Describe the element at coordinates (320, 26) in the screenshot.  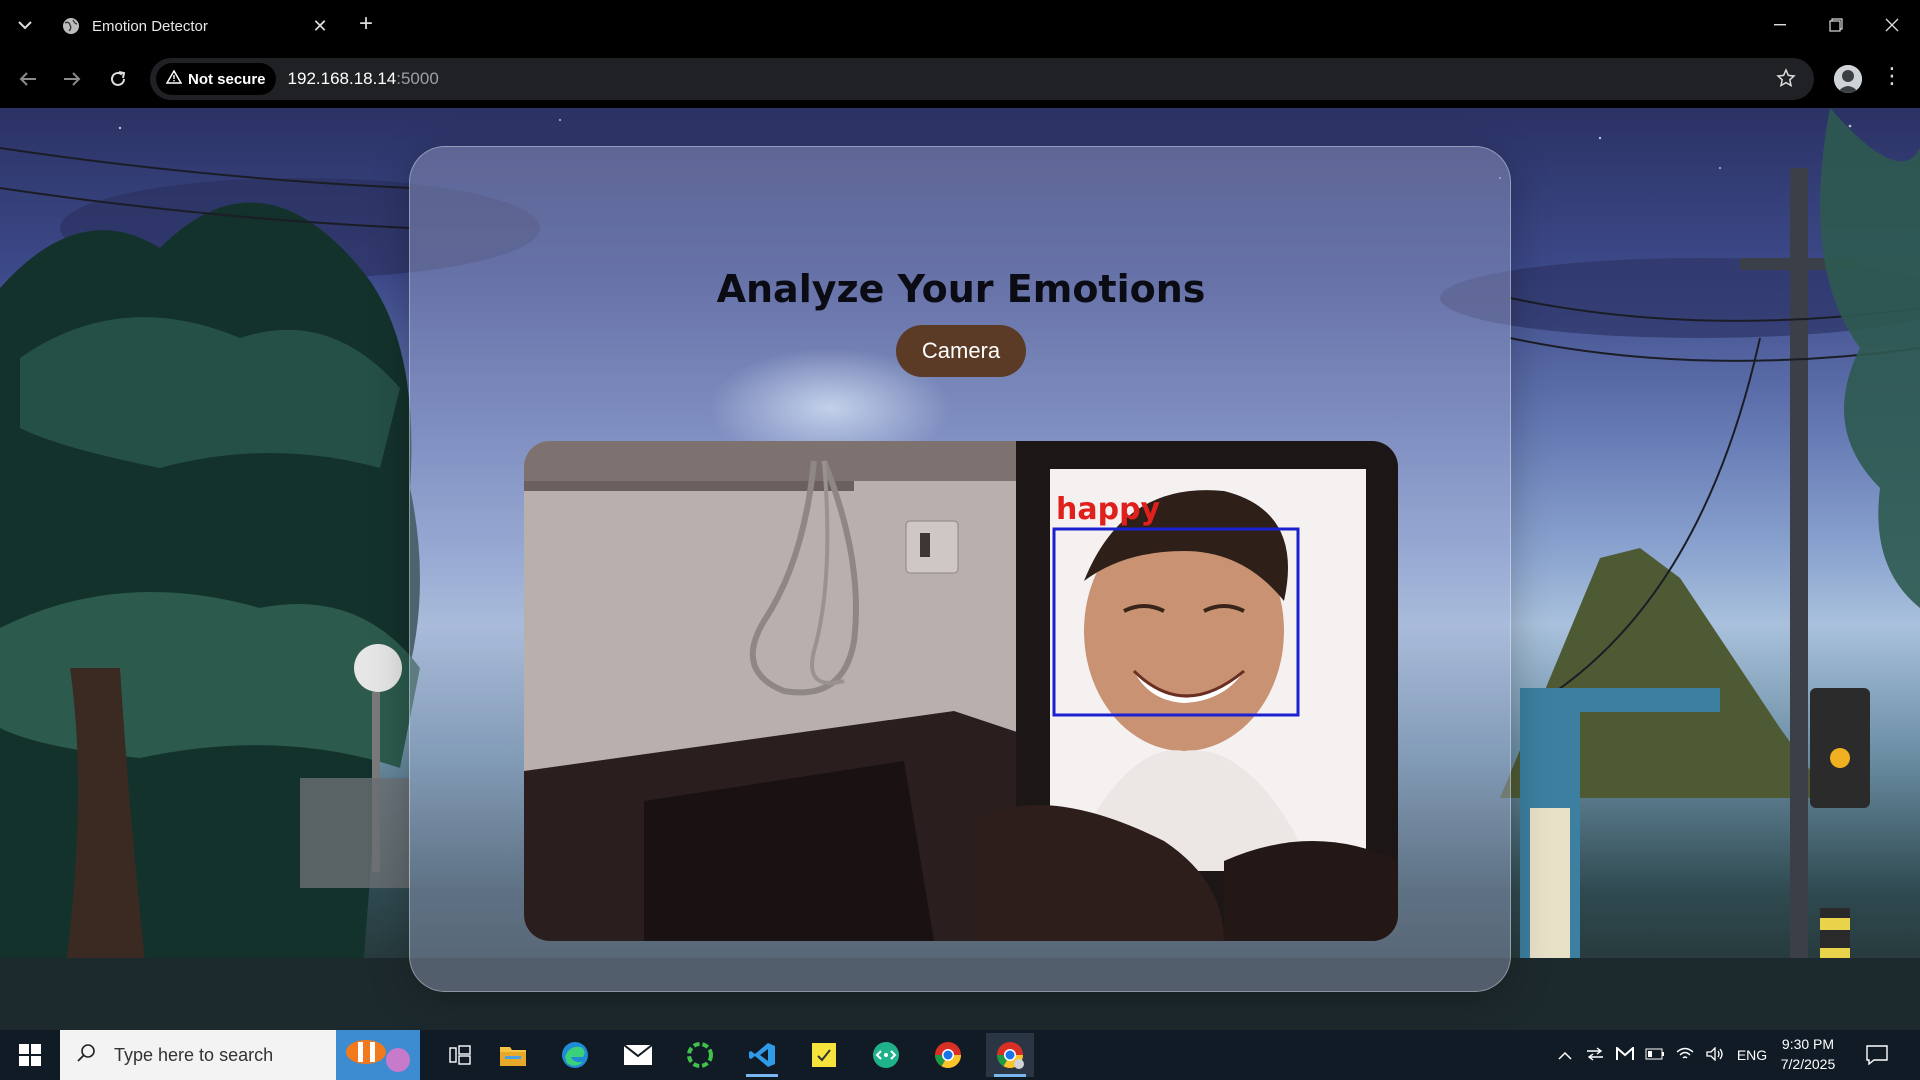
I see `close-tab-icon: ✕` at that location.